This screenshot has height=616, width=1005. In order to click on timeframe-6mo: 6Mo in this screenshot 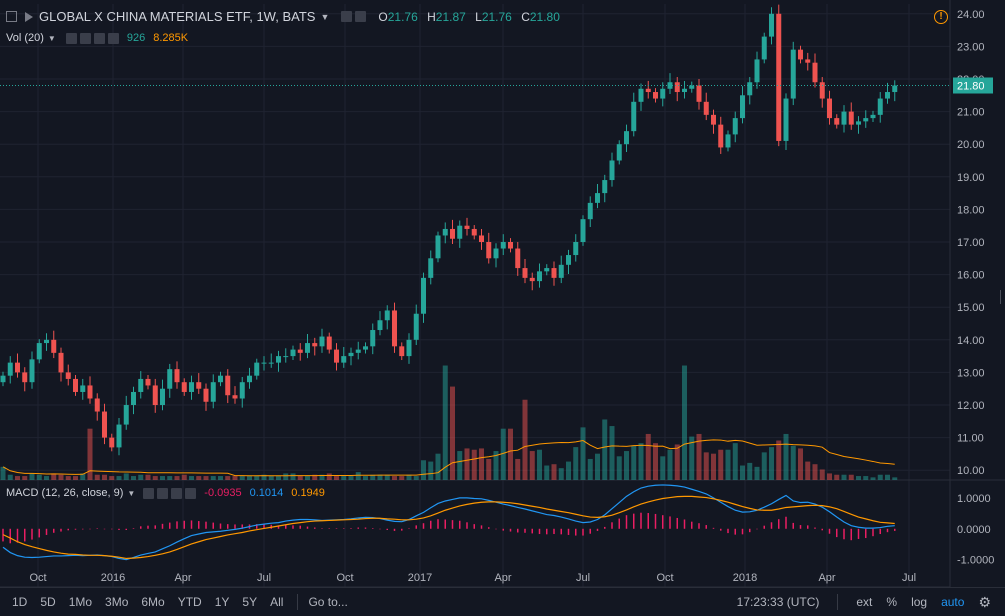, I will do `click(152, 602)`.